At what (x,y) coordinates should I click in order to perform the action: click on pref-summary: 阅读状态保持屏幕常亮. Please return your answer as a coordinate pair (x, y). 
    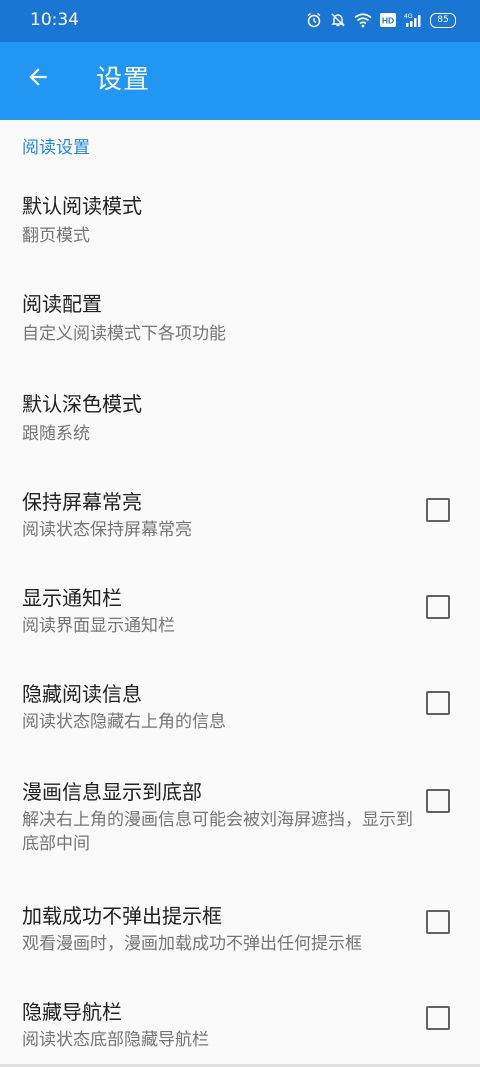
    Looking at the image, I should click on (107, 530).